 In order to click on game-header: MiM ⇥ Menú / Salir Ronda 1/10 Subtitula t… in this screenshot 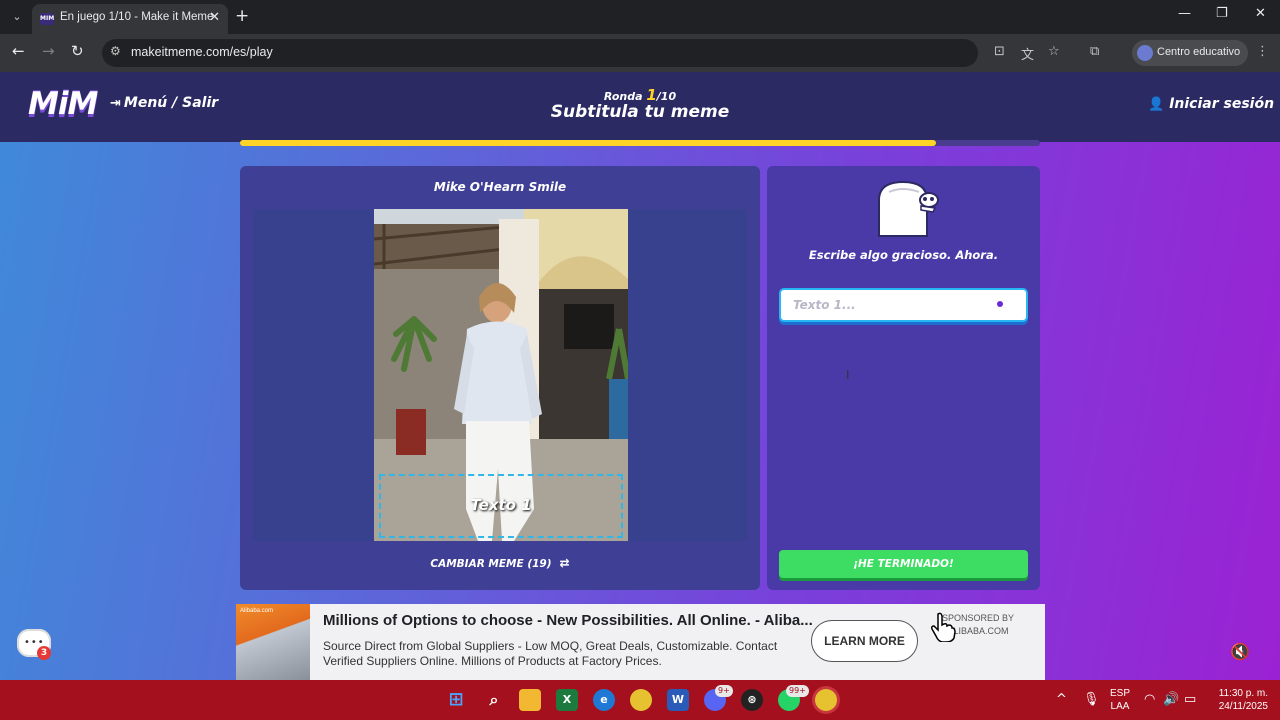, I will do `click(640, 107)`.